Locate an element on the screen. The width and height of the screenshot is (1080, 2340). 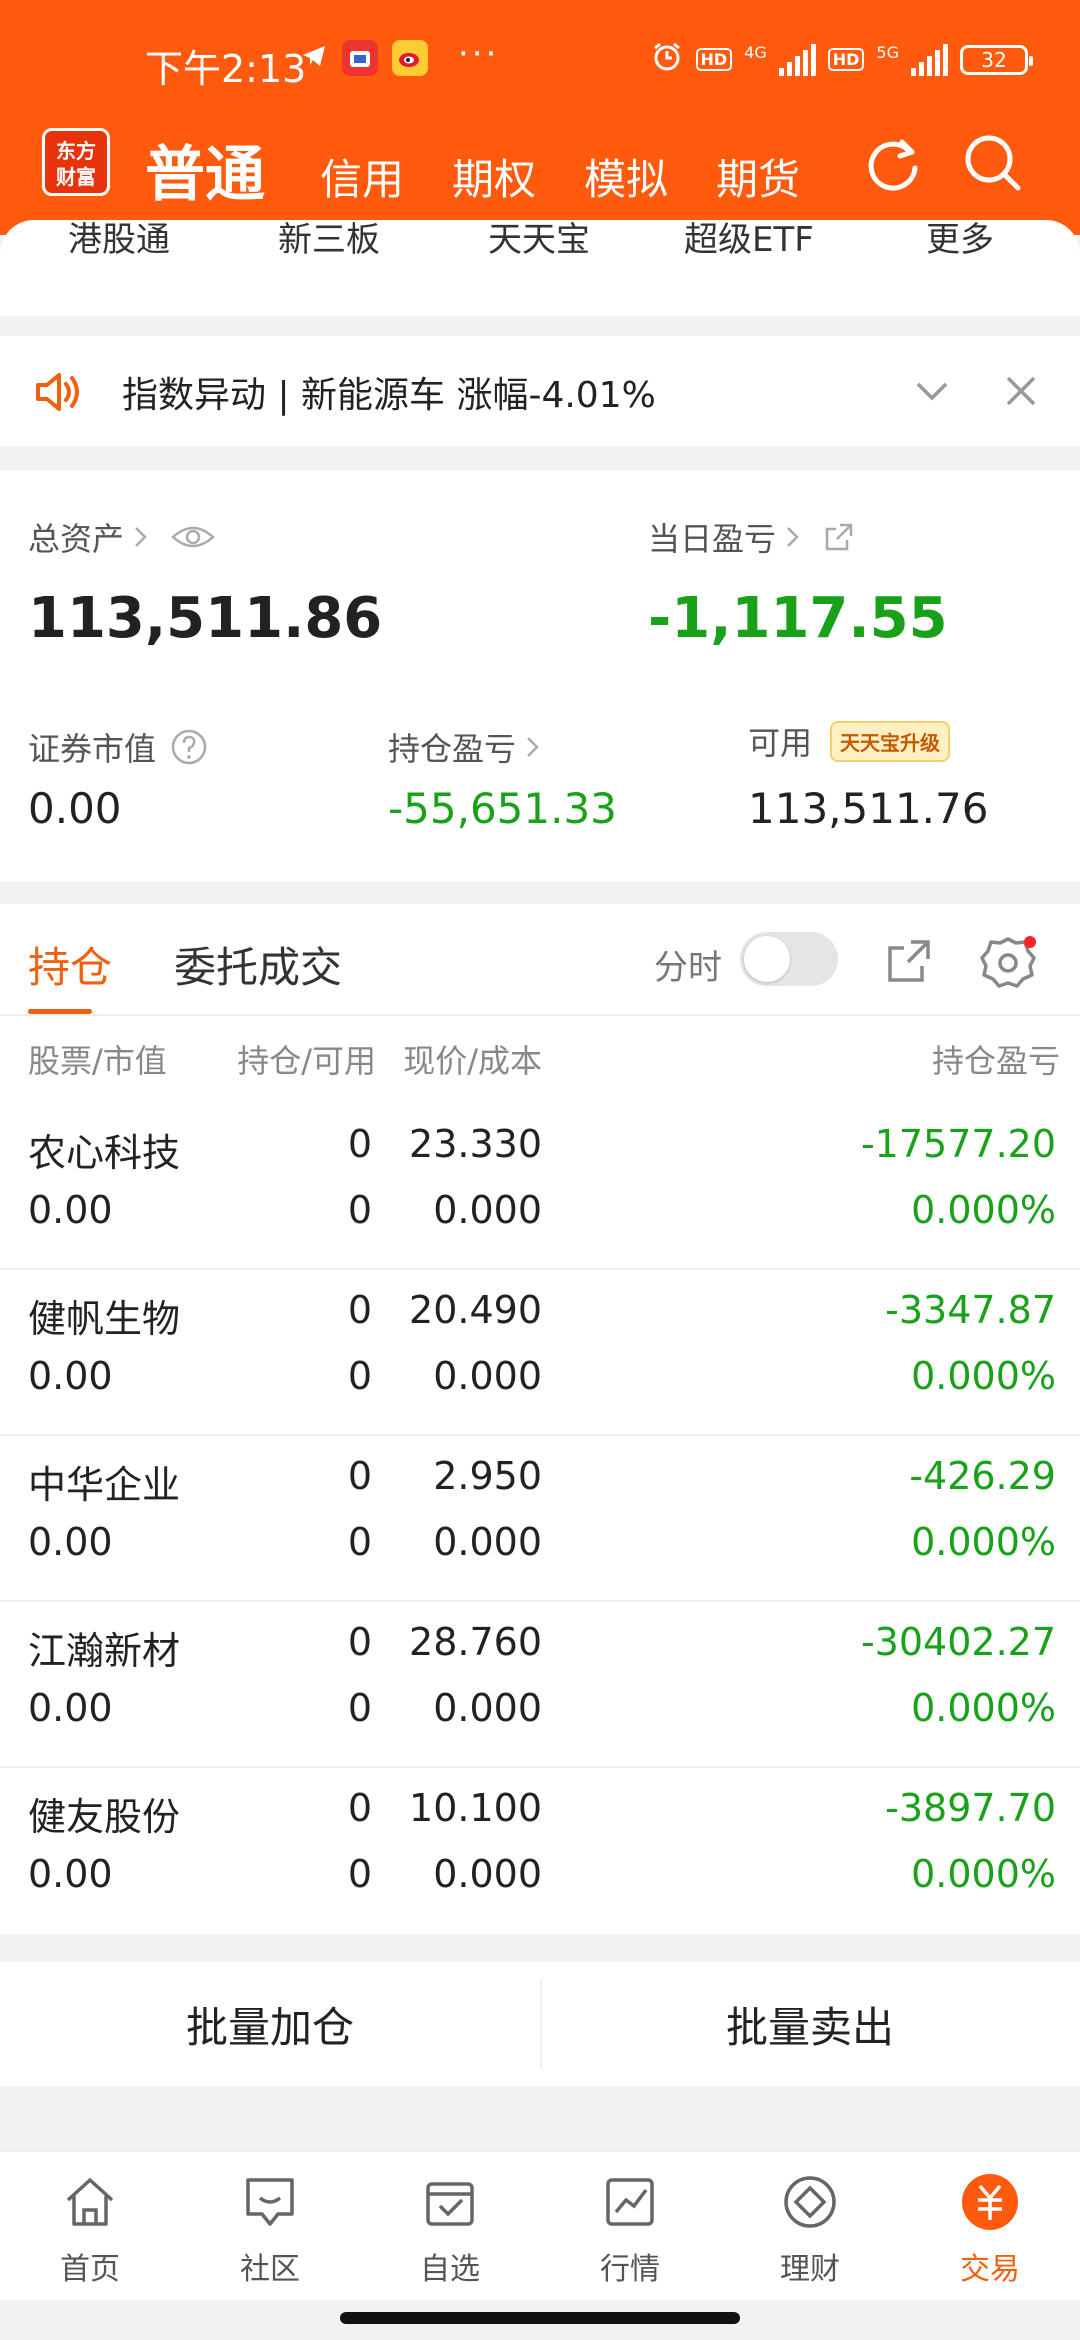
holding-pl-label: 持仓盈亏 is located at coordinates (465, 747).